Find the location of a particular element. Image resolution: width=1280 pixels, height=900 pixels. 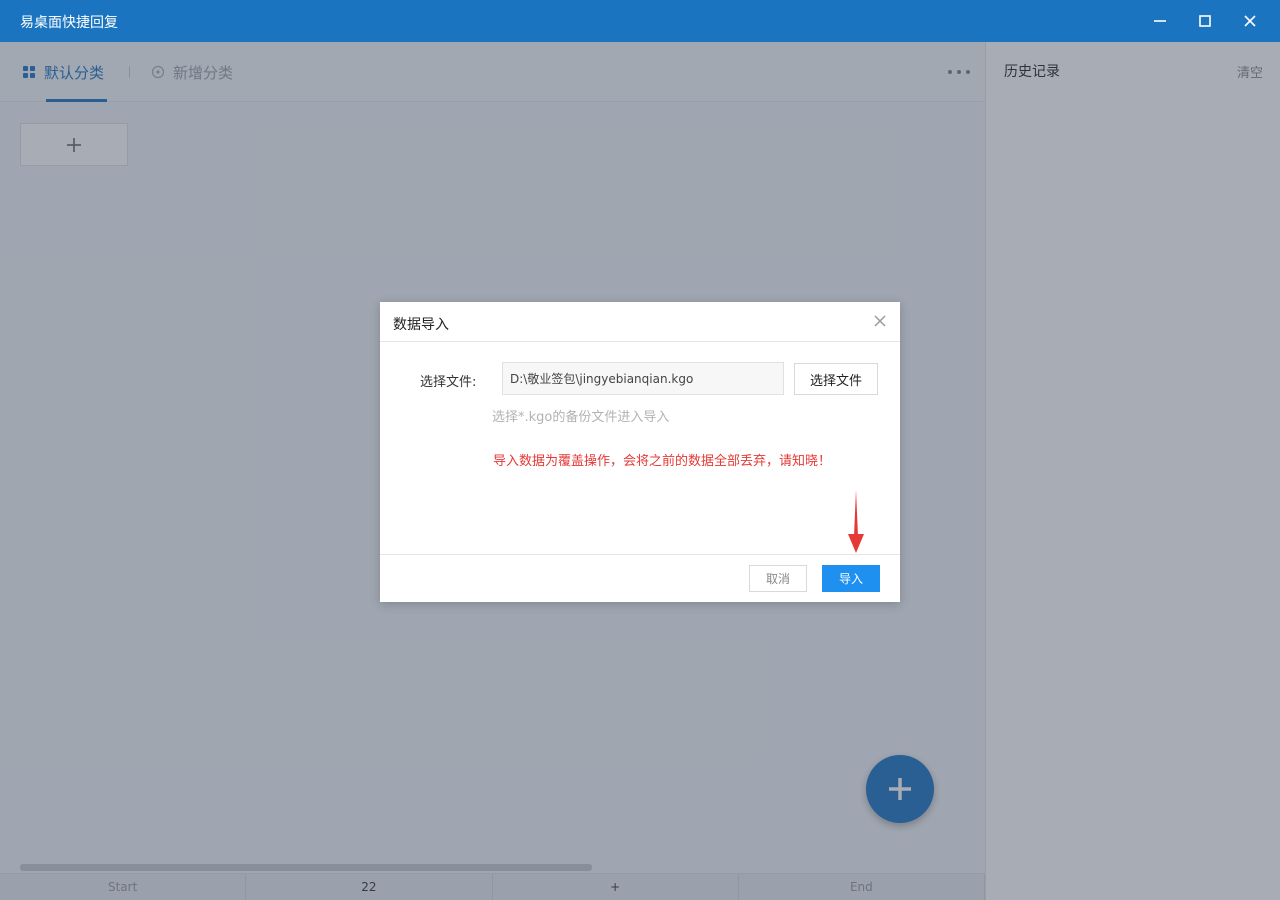

import-button: 导入 is located at coordinates (851, 578).